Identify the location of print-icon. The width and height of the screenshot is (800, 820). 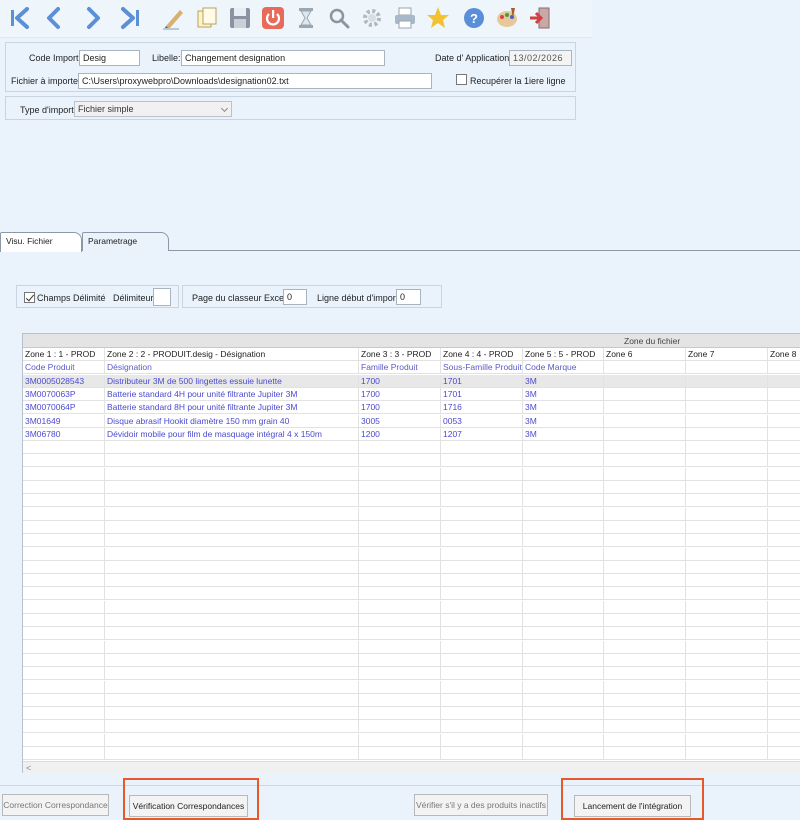
(405, 18).